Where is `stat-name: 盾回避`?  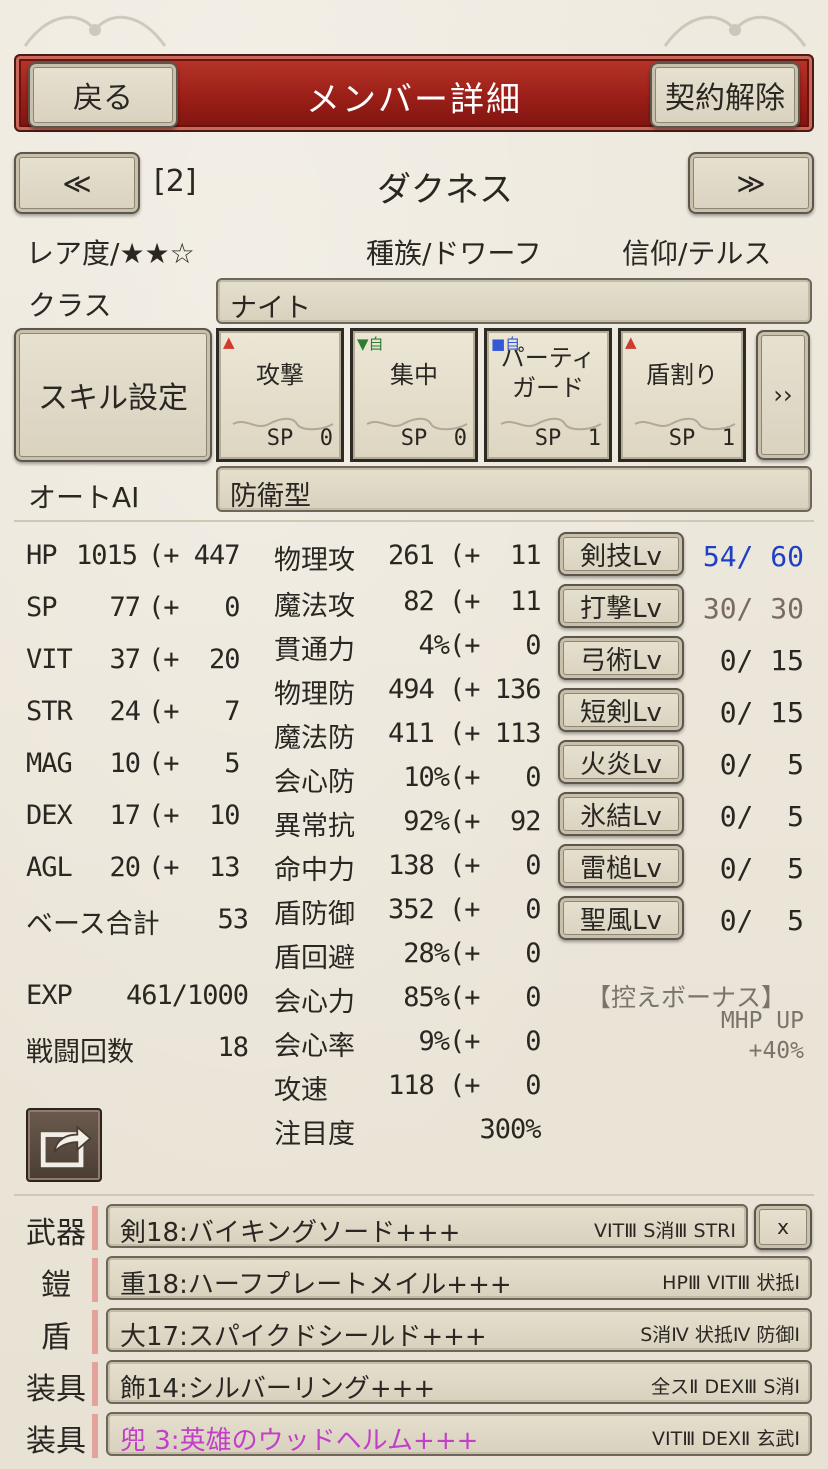
stat-name: 盾回避 is located at coordinates (314, 958).